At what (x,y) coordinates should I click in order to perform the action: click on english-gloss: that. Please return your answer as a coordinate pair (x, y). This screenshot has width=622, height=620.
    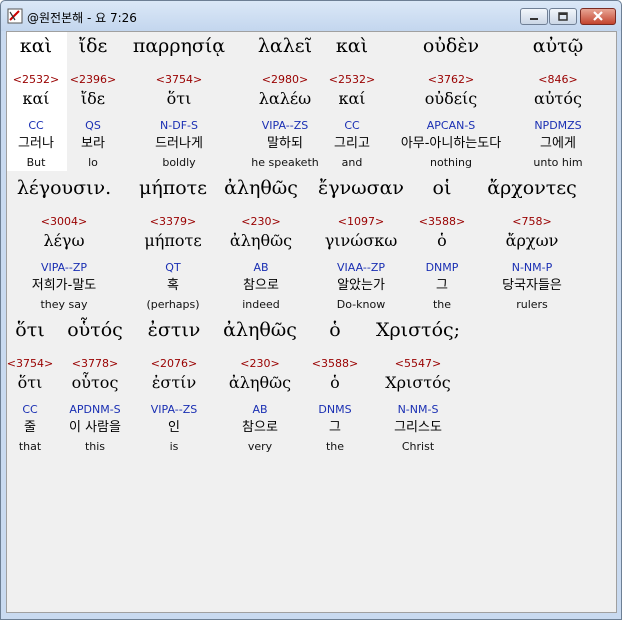
    Looking at the image, I should click on (30, 446).